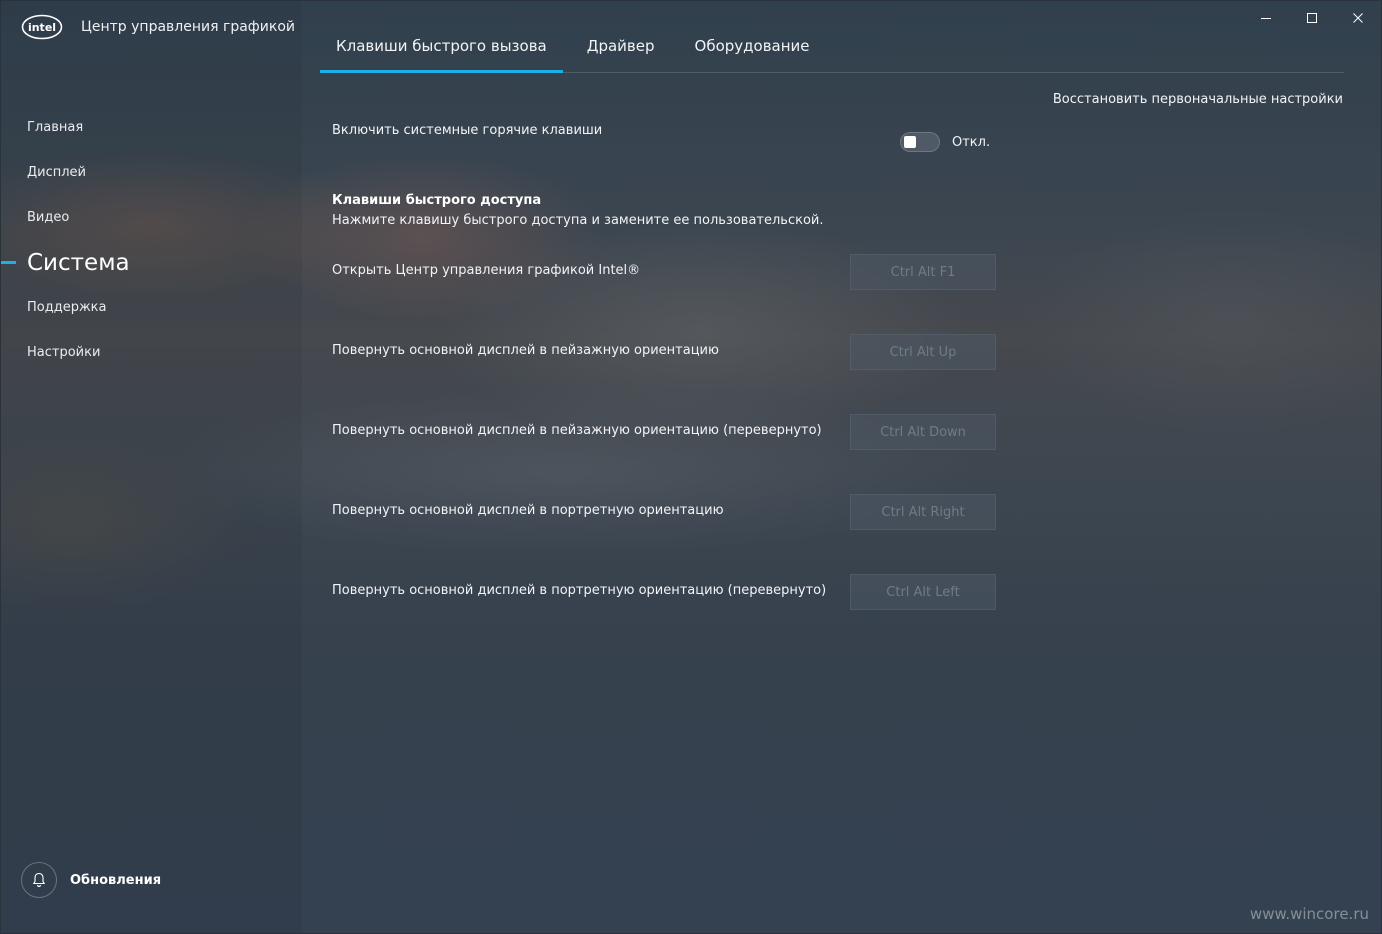 The image size is (1382, 934). Describe the element at coordinates (48, 217) in the screenshot. I see `sidebar-item-label: Видео` at that location.